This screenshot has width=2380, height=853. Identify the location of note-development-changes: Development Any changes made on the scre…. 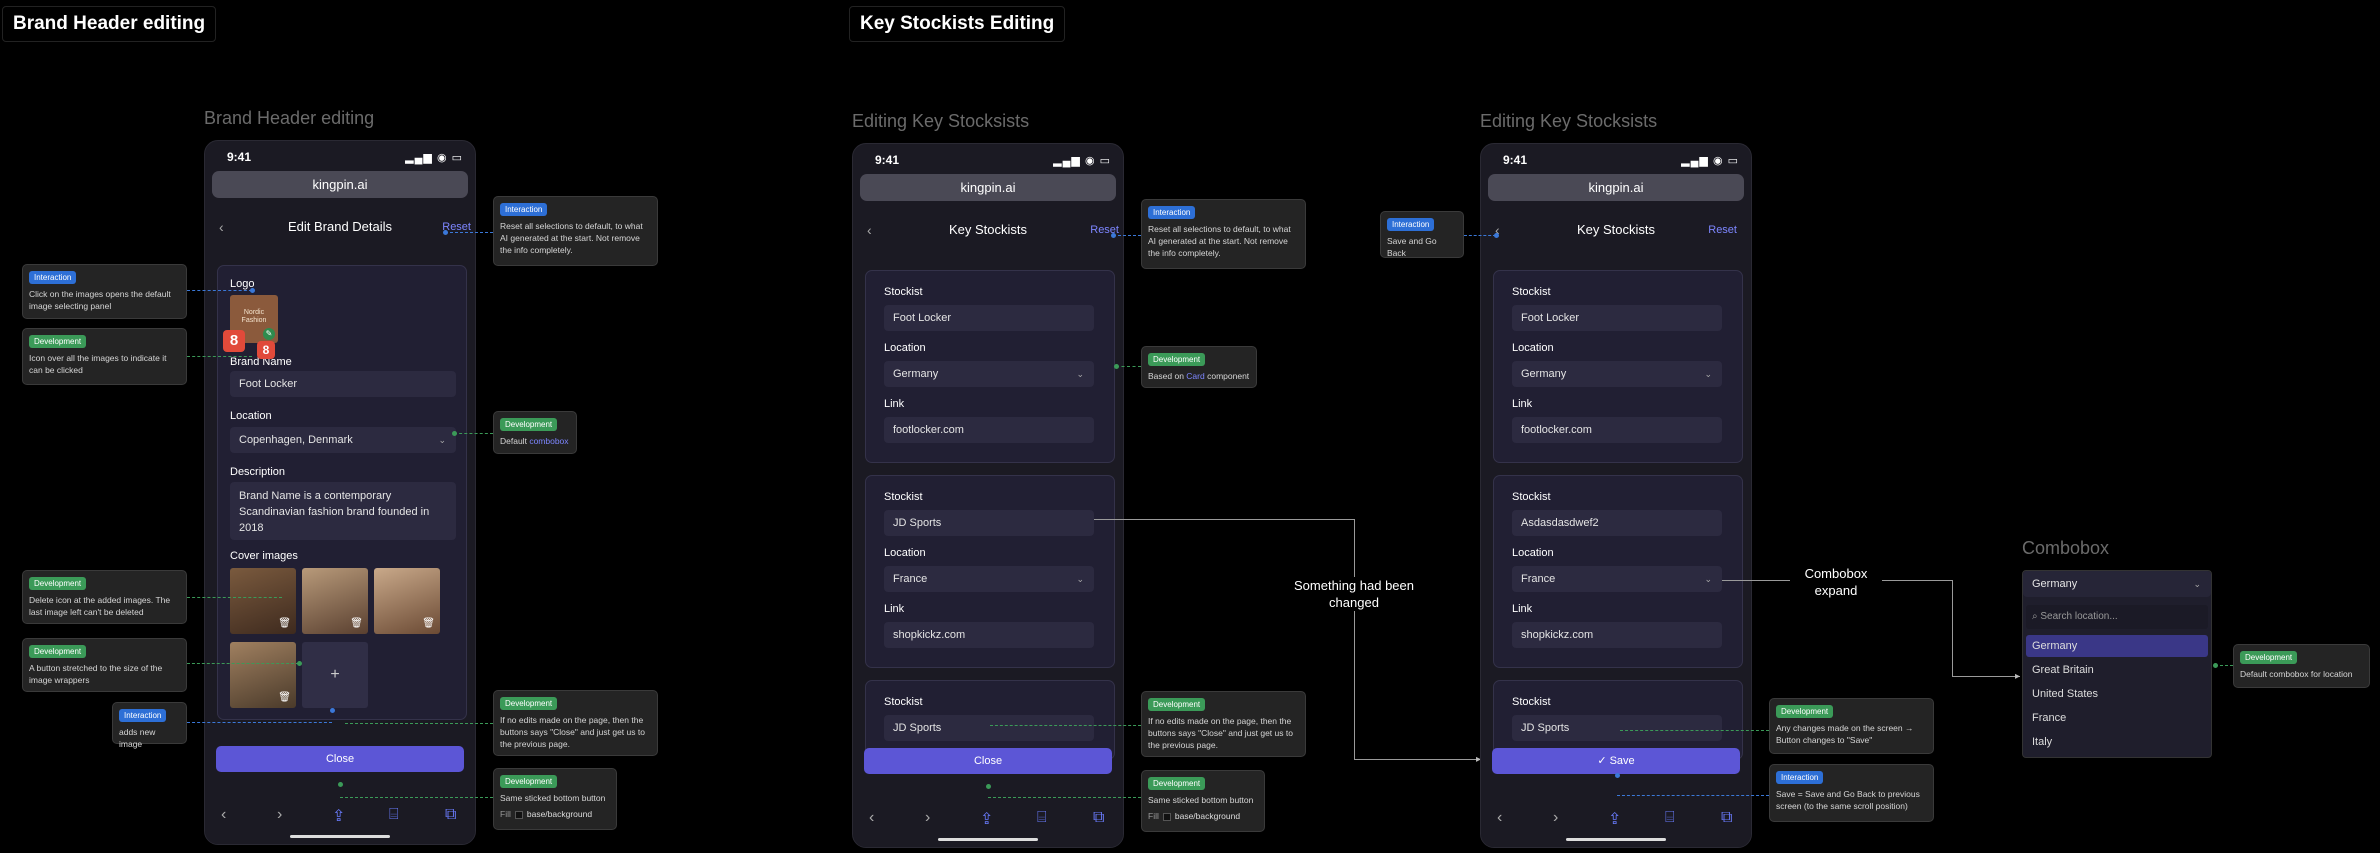
(1851, 726).